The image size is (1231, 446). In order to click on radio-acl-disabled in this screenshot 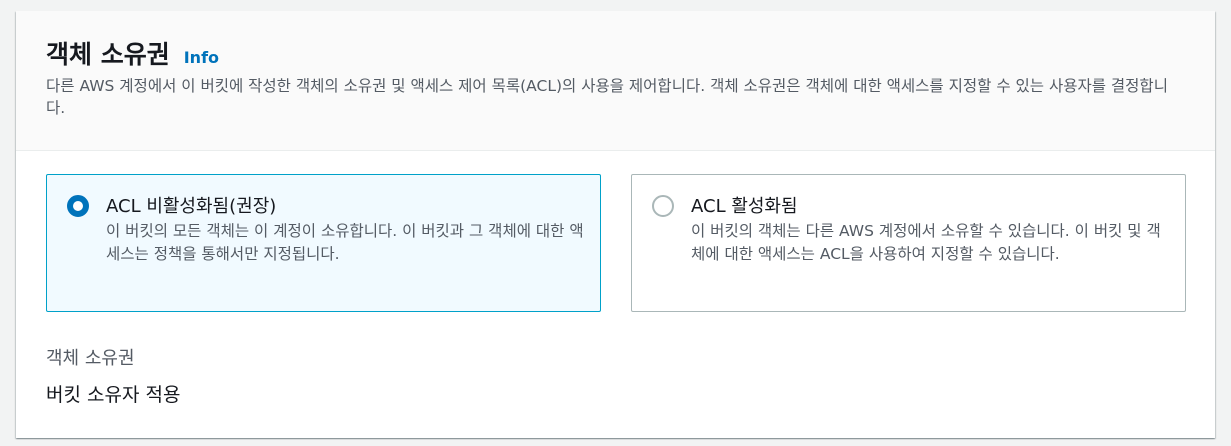, I will do `click(78, 206)`.